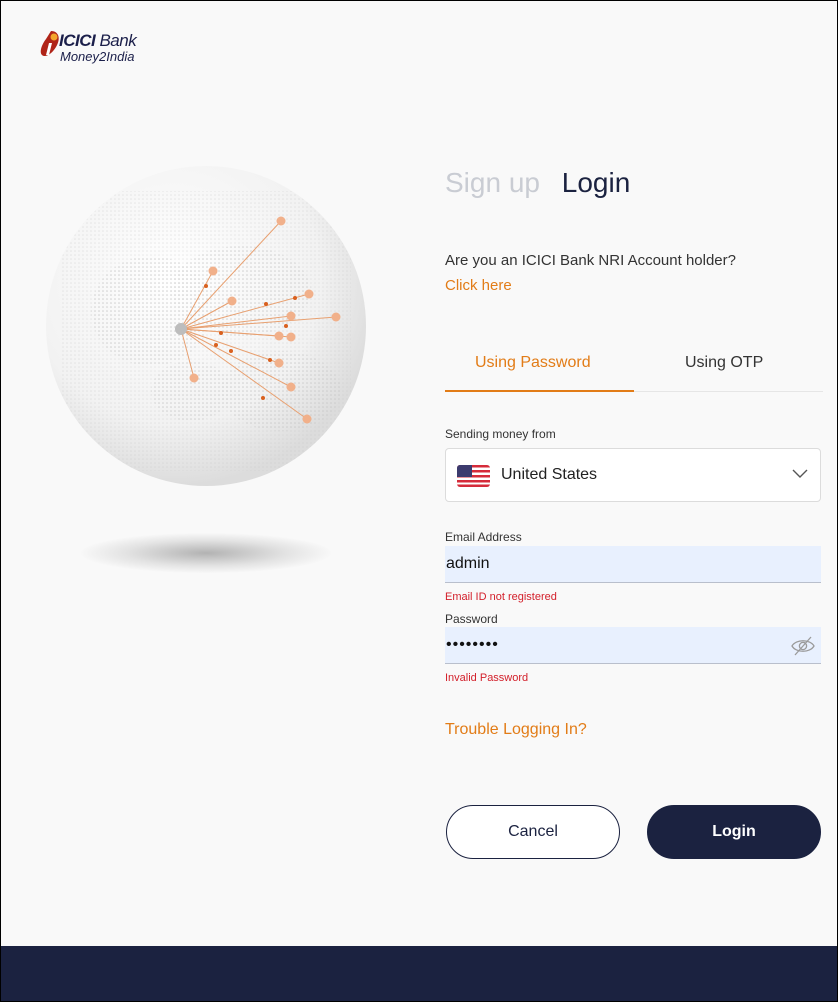 The height and width of the screenshot is (1002, 838). Describe the element at coordinates (419, 973) in the screenshot. I see `footer-bar` at that location.